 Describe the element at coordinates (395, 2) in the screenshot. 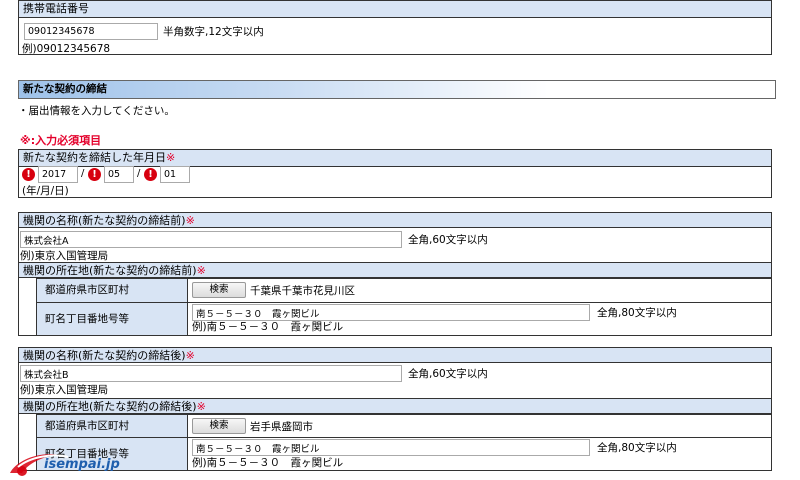

I see `phone-top-divider` at that location.